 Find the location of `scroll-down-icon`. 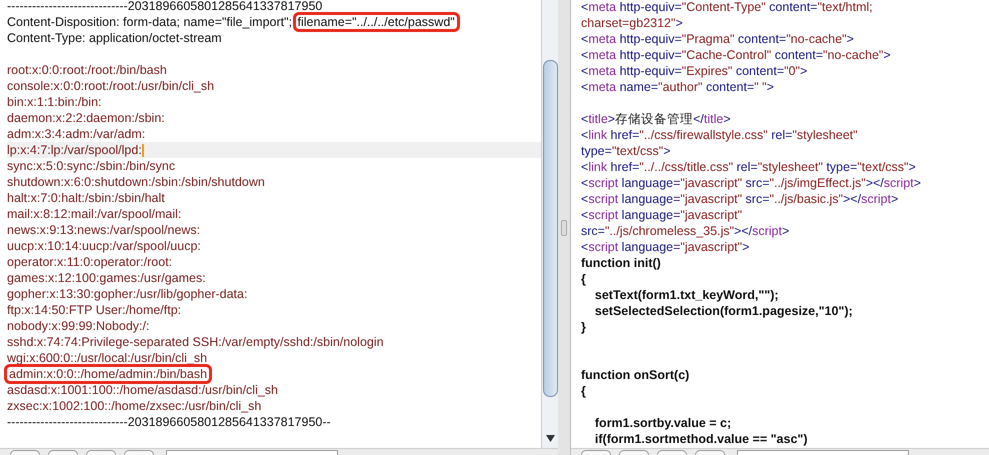

scroll-down-icon is located at coordinates (550, 438).